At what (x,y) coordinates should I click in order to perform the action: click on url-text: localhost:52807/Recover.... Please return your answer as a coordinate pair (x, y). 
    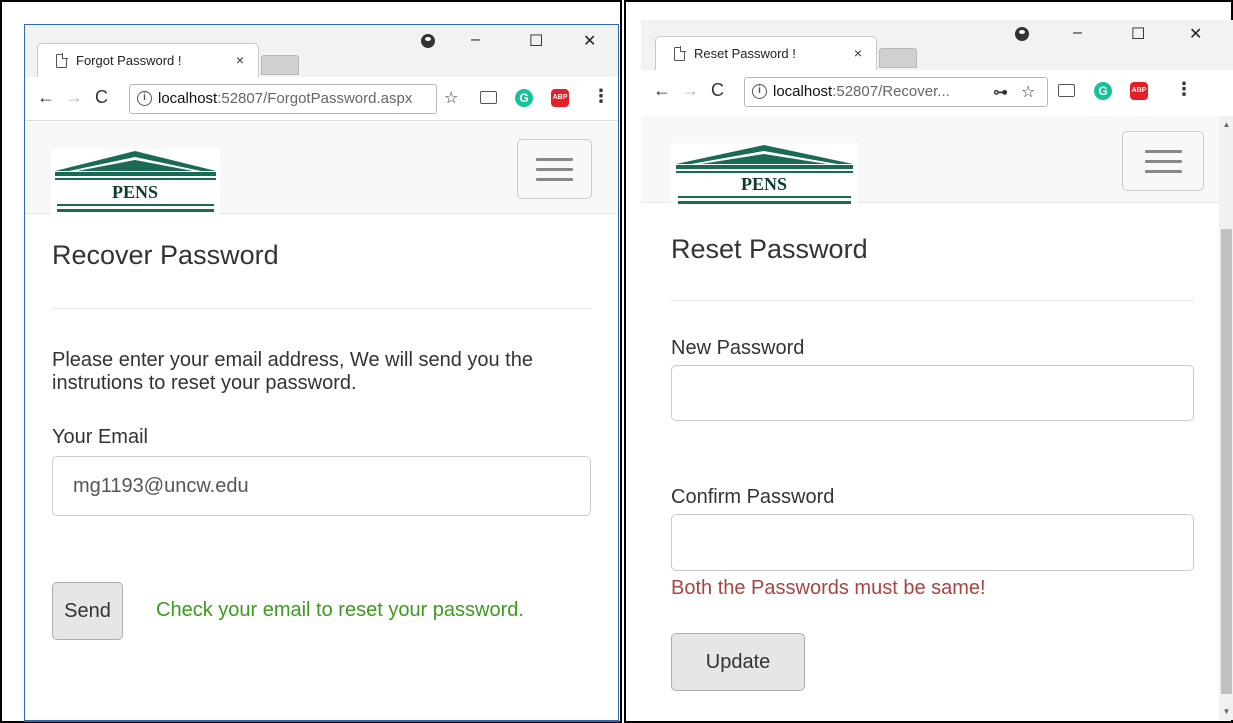
    Looking at the image, I should click on (861, 91).